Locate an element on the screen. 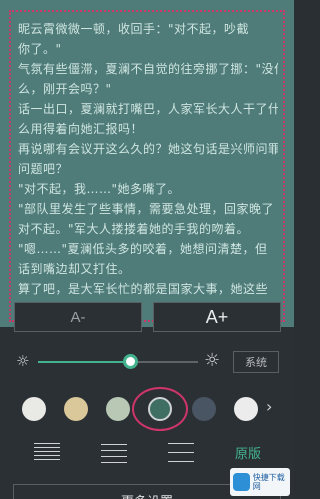  text-line: "部队里发生了些事情，需要急处理，回家晚了 is located at coordinates (146, 209).